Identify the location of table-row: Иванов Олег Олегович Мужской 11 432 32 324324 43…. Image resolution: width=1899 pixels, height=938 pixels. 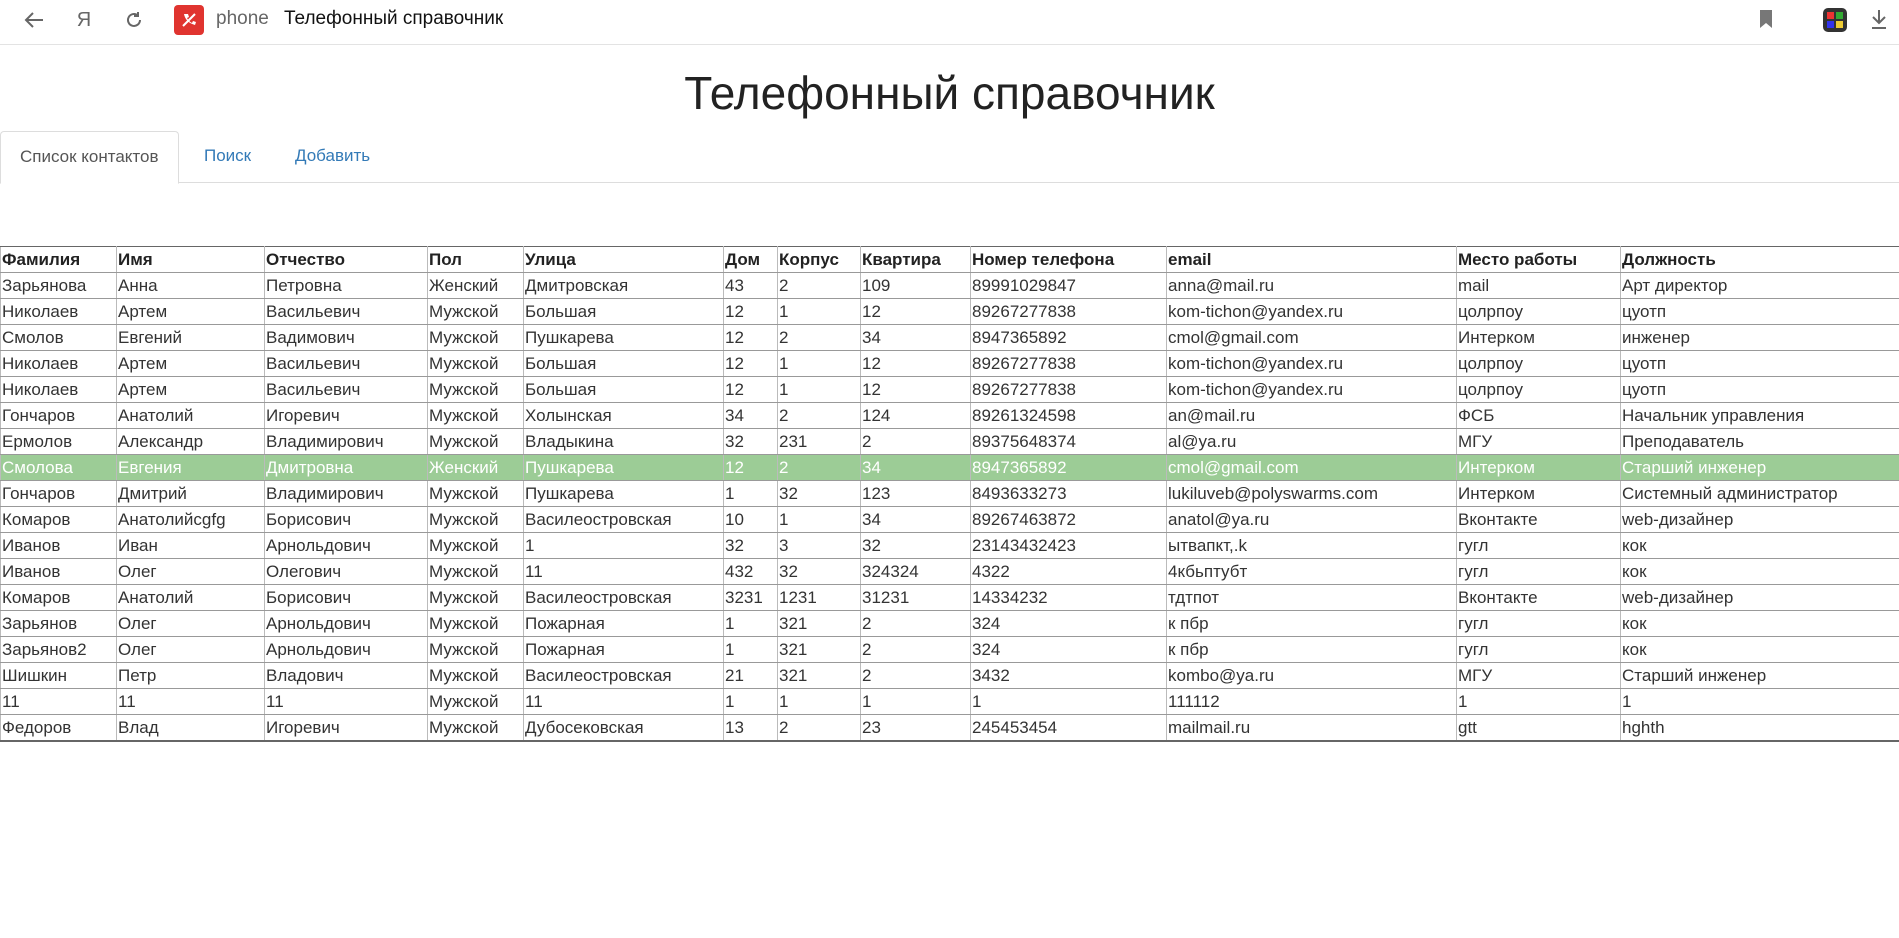
(949, 571).